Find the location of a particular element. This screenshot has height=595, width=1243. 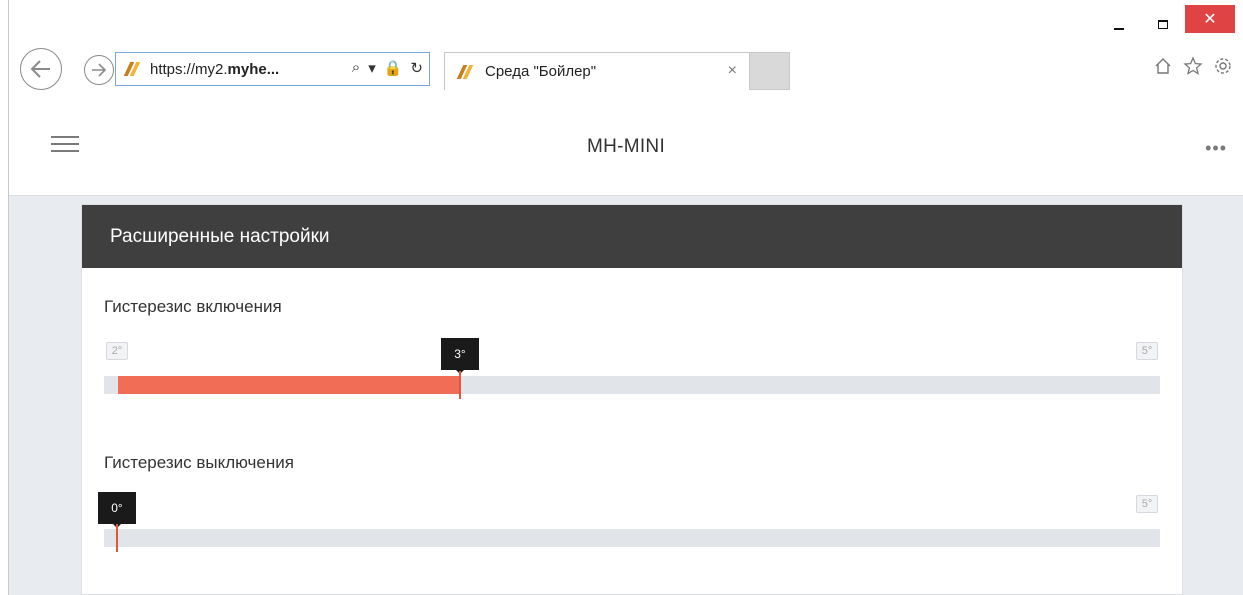

forward-button is located at coordinates (99, 70).